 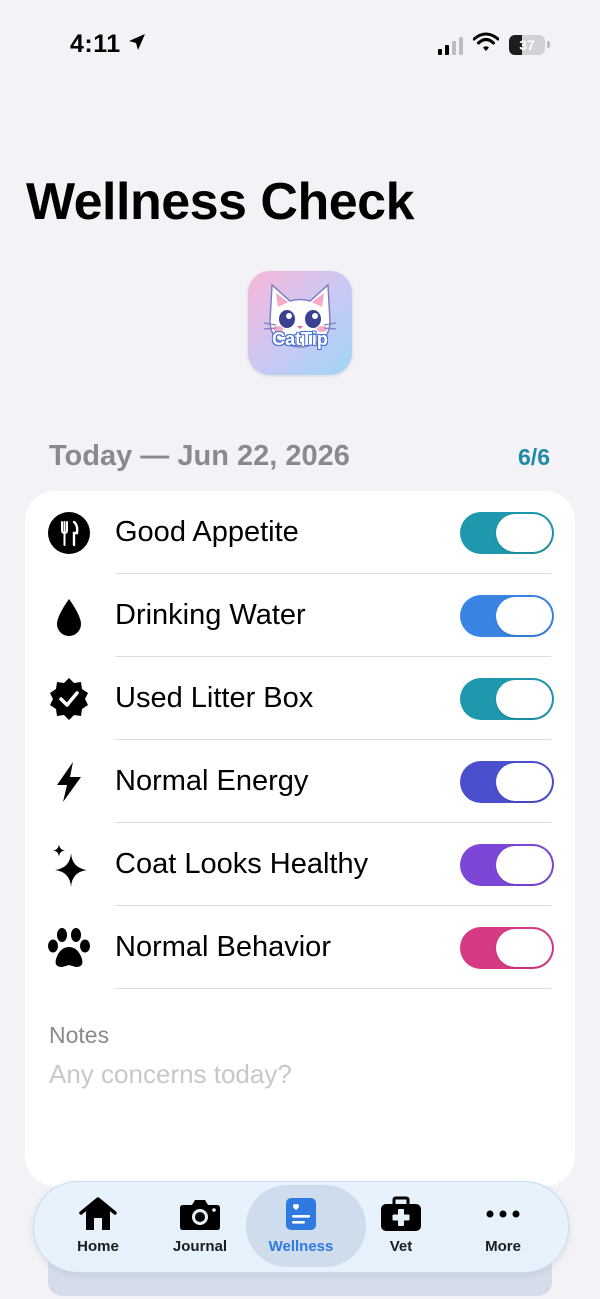 What do you see at coordinates (301, 1246) in the screenshot?
I see `tab-label: Wellness` at bounding box center [301, 1246].